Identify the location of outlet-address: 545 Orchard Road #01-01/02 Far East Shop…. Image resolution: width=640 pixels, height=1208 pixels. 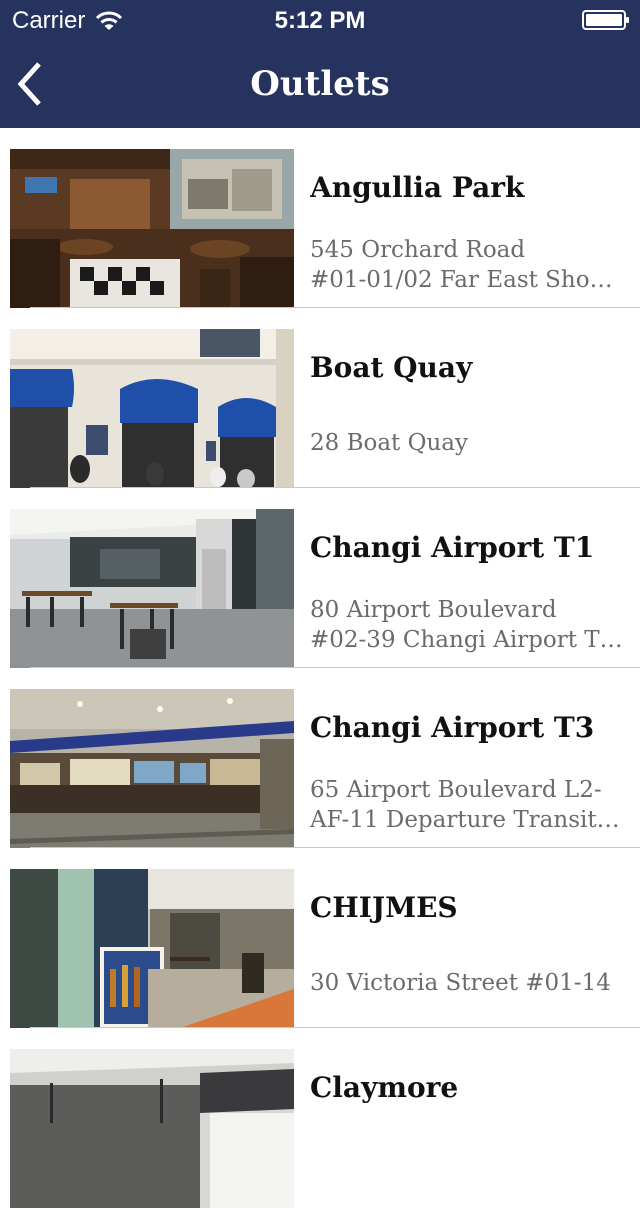
(468, 265).